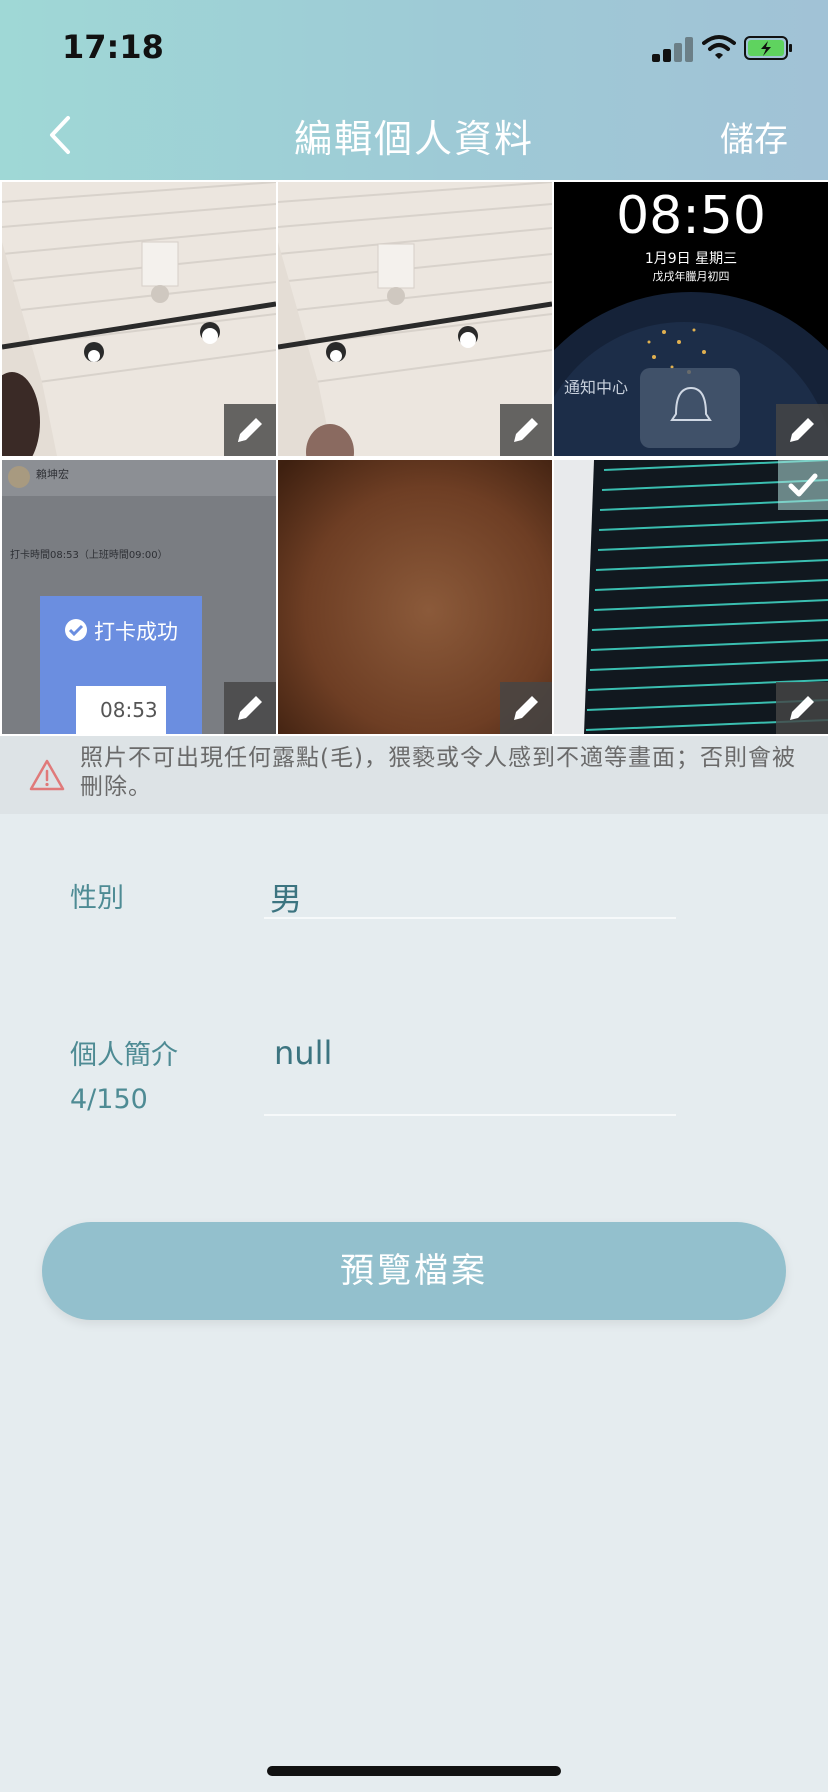 This screenshot has width=828, height=1792. What do you see at coordinates (719, 47) in the screenshot?
I see `wifi-icon` at bounding box center [719, 47].